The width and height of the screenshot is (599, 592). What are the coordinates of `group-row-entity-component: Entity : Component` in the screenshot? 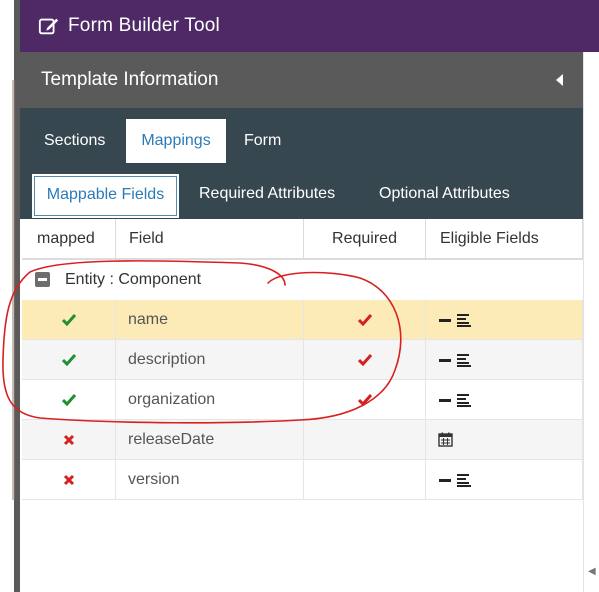 It's located at (302, 280).